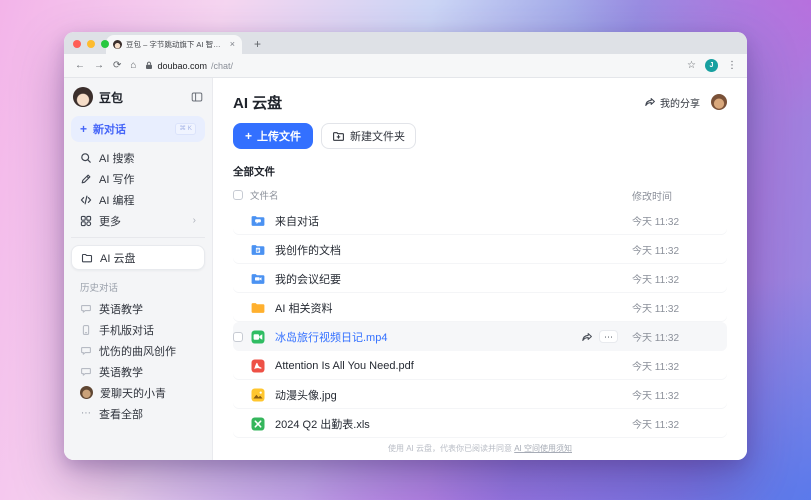 This screenshot has width=811, height=500. Describe the element at coordinates (480, 365) in the screenshot. I see `file-row: Attention Is All You Need.pdf 今天 11:32` at that location.